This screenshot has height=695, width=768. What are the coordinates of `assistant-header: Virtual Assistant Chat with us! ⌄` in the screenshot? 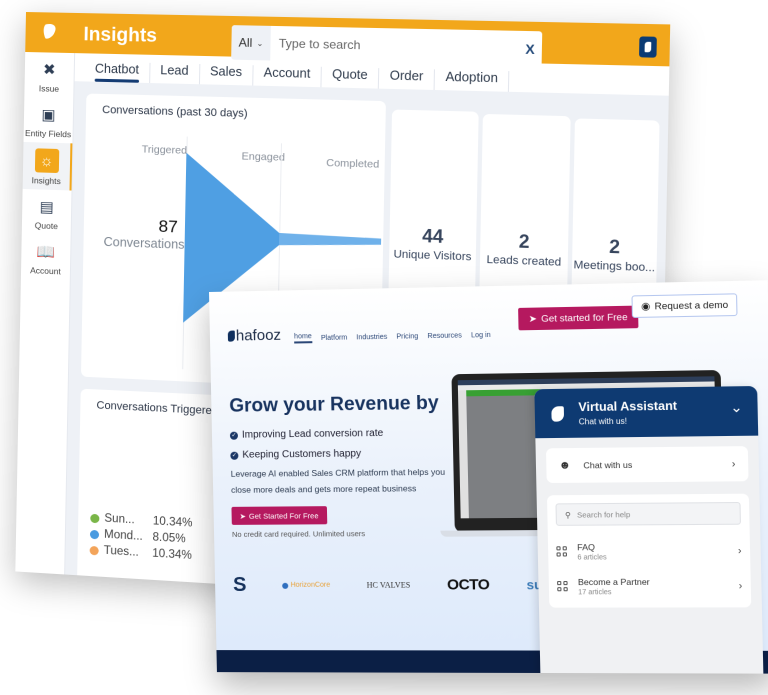 It's located at (646, 412).